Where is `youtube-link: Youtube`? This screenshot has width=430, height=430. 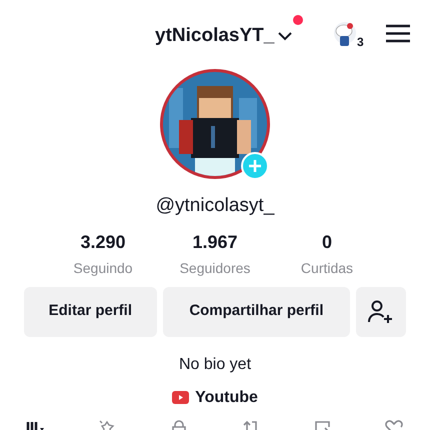
youtube-link: Youtube is located at coordinates (215, 398).